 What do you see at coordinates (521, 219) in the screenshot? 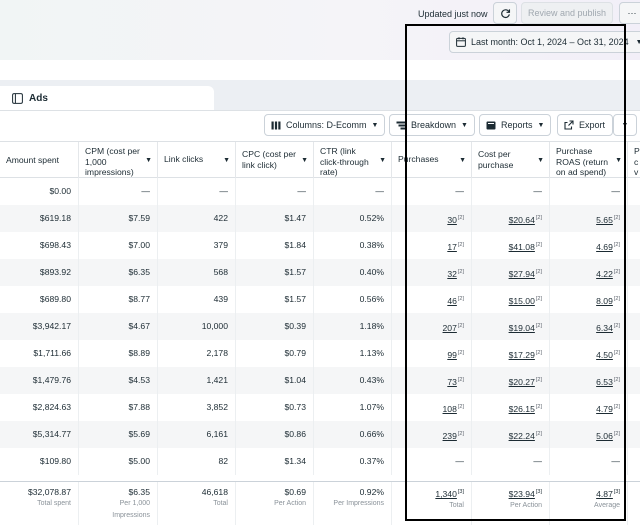
I see `cell-value: $20.64` at bounding box center [521, 219].